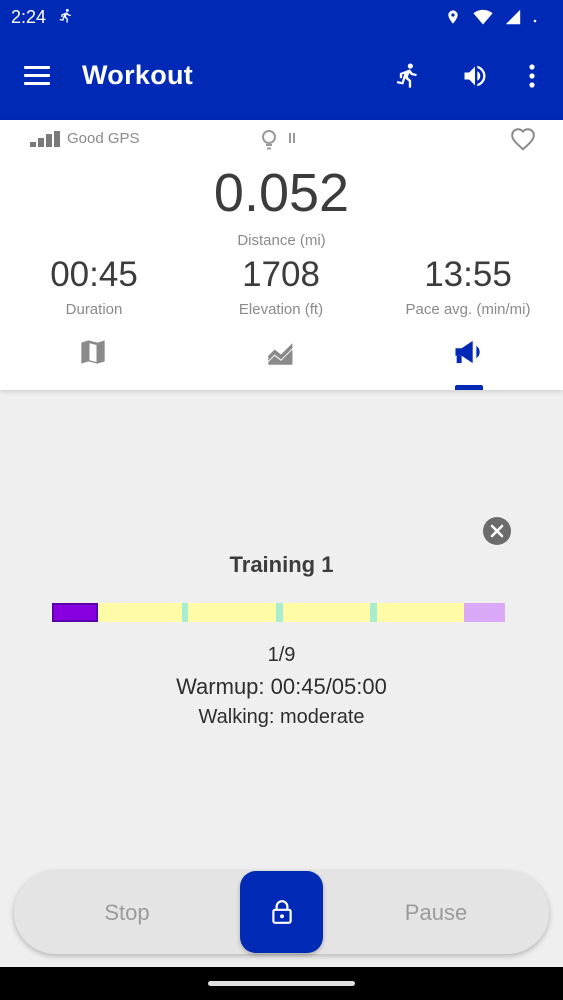 This screenshot has width=563, height=1000. I want to click on duration-stat: 00:45 Duration, so click(94, 286).